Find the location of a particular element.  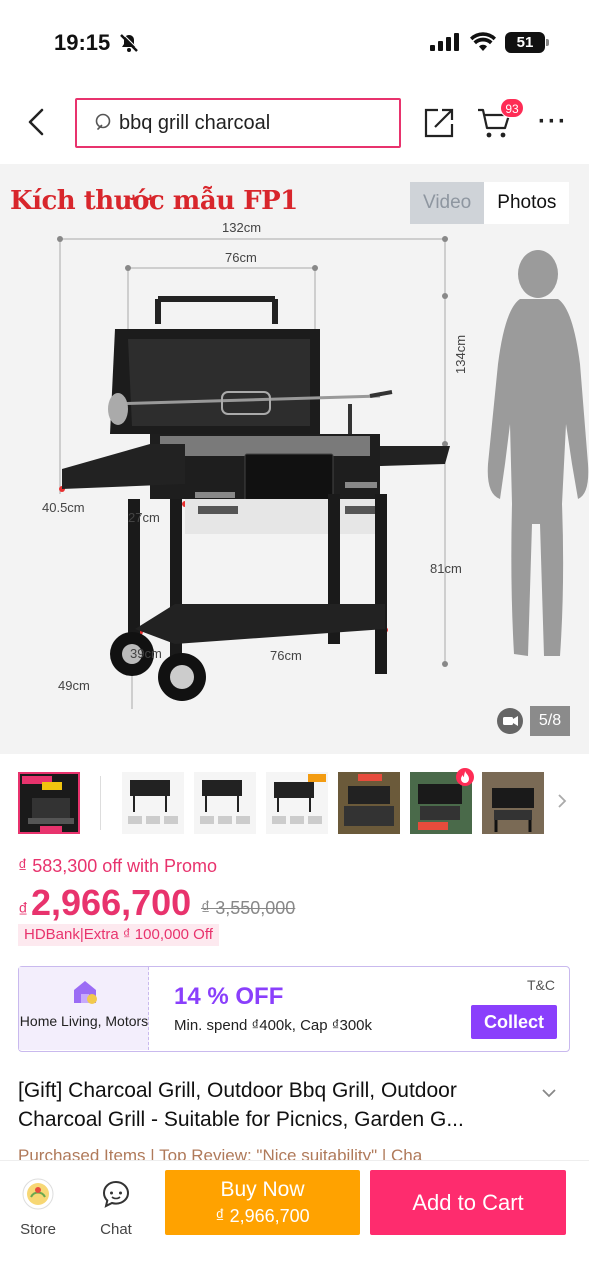

chat-label: Chat is located at coordinates (116, 1229).